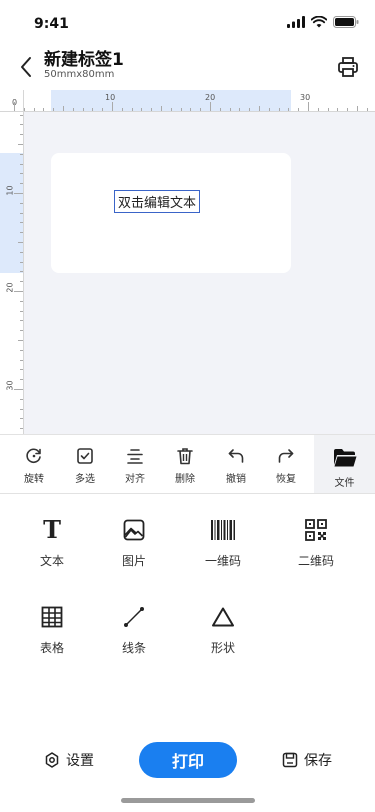 The width and height of the screenshot is (375, 812). I want to click on folder-icon, so click(344, 458).